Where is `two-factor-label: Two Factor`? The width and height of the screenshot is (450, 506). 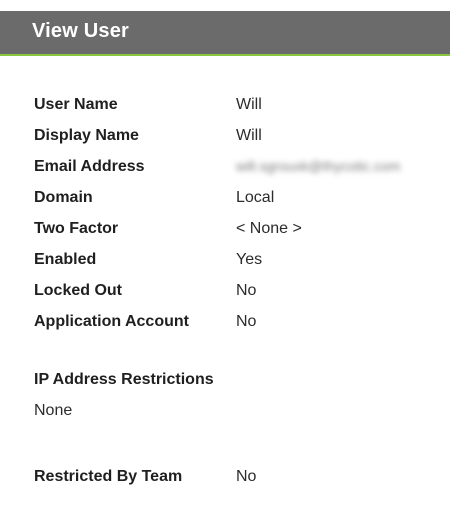
two-factor-label: Two Factor is located at coordinates (76, 228).